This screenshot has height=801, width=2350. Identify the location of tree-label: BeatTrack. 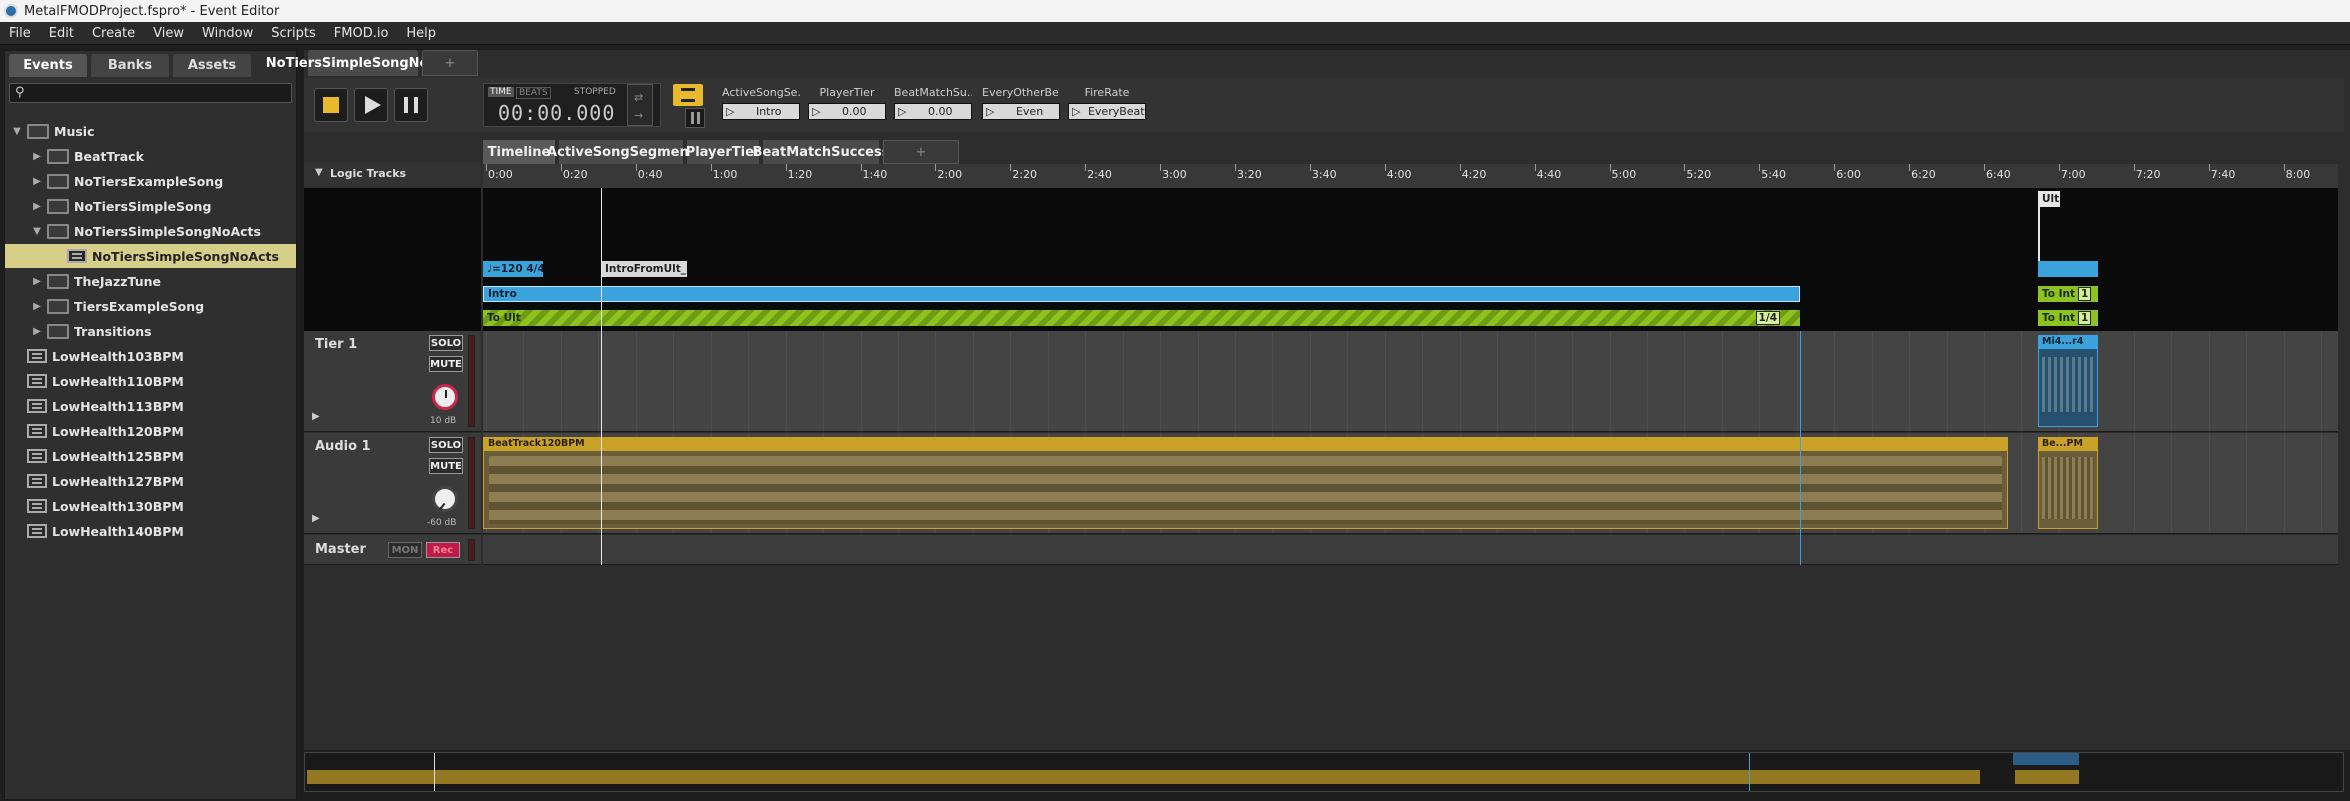
(109, 156).